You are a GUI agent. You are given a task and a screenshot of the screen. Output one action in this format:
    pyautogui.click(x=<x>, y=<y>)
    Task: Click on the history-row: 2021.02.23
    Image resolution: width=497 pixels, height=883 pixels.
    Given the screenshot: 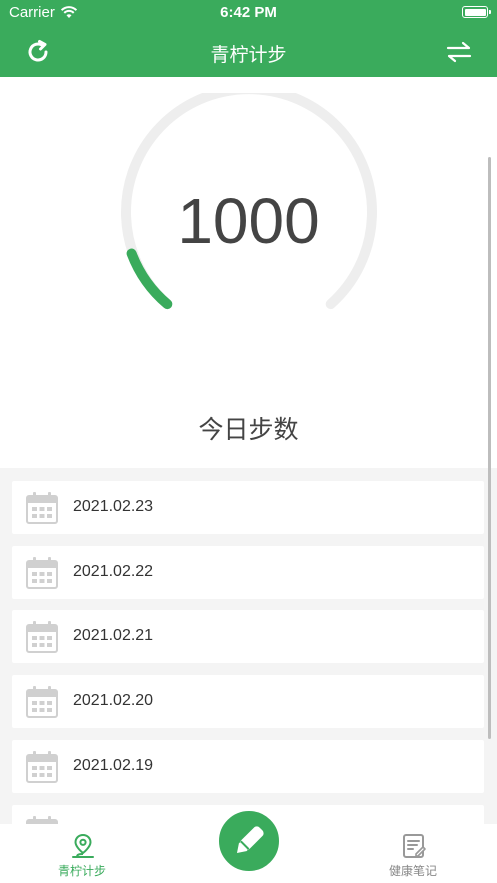 What is the action you would take?
    pyautogui.click(x=248, y=507)
    